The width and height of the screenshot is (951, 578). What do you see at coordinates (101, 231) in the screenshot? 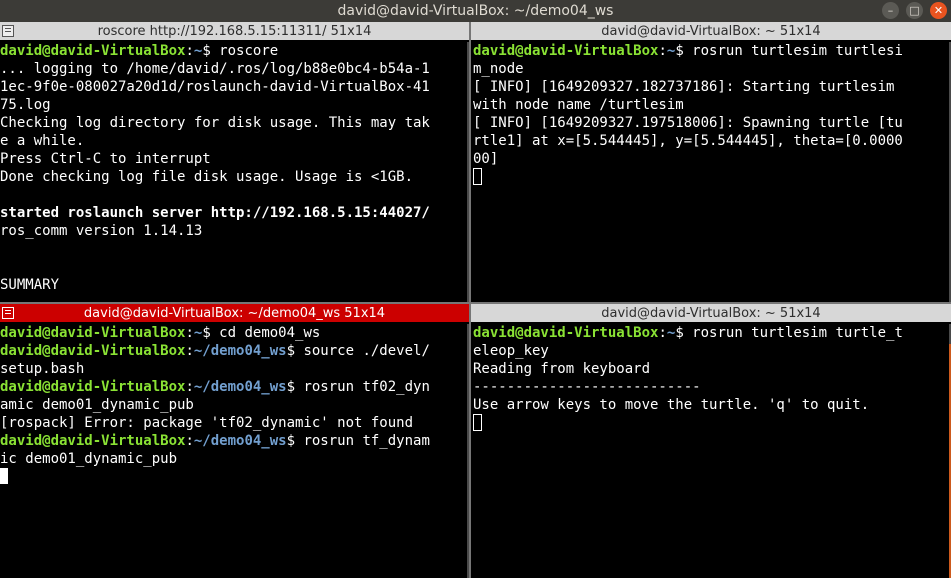
I see `terminal-text: ros_comm version 1.14.13` at bounding box center [101, 231].